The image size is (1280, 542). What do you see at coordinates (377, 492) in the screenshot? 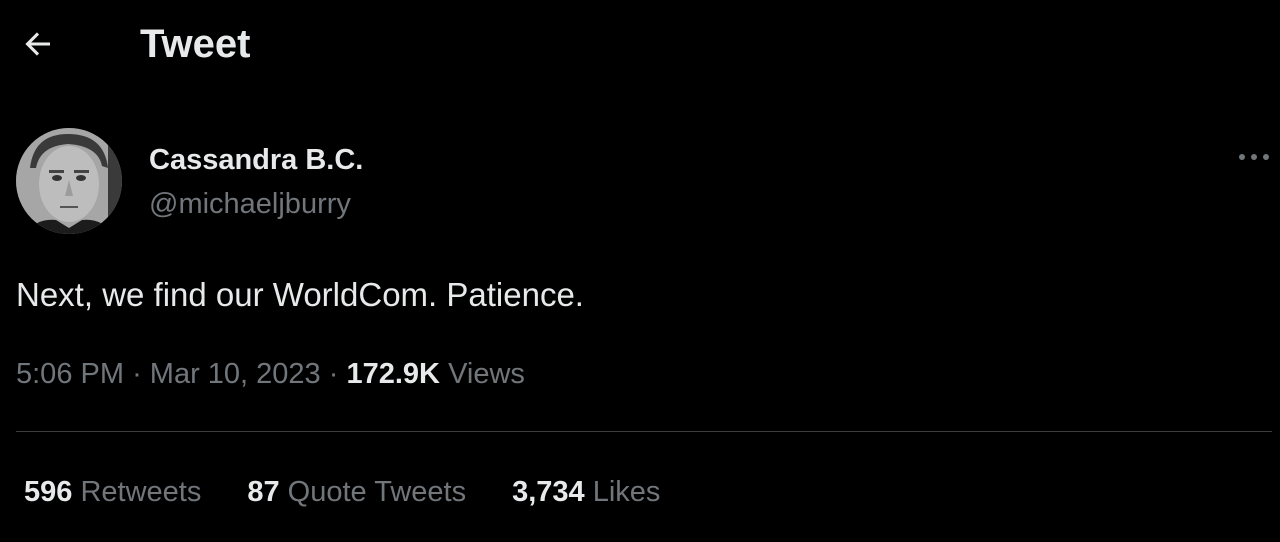
I see `quote-tweets-label: Quote Tweets` at bounding box center [377, 492].